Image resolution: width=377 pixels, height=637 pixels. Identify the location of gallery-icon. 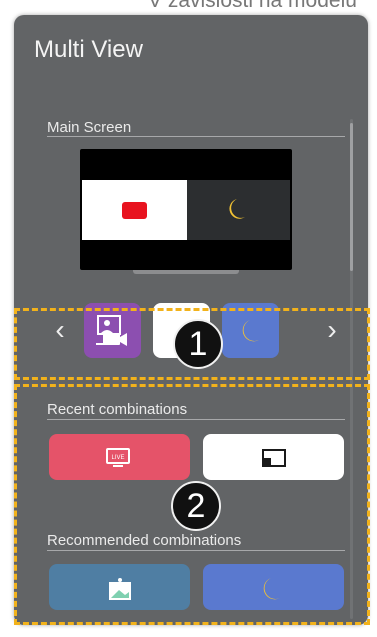
(120, 589).